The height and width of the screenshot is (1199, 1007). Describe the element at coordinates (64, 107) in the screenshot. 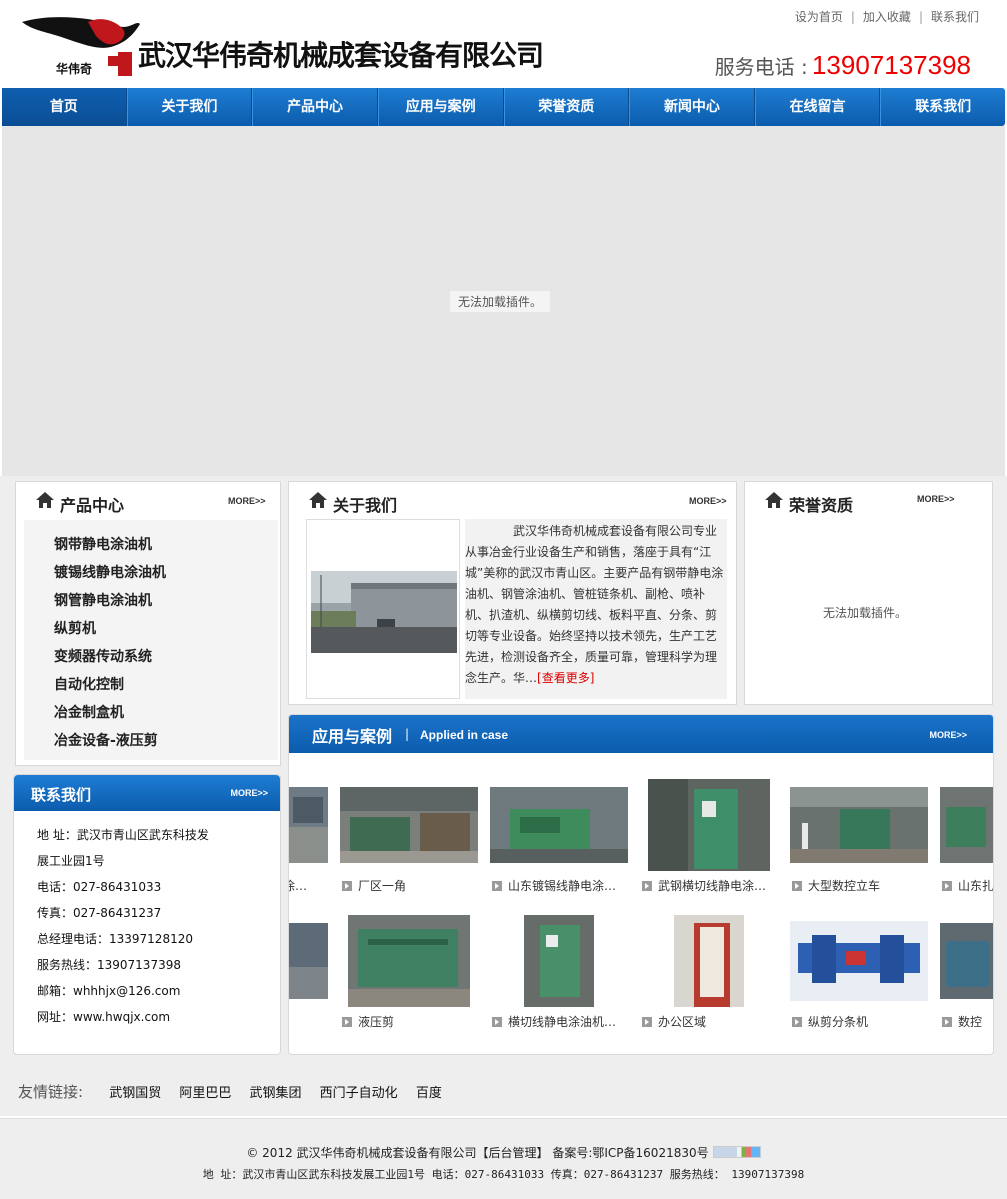

I see `nav-home: 首页` at that location.